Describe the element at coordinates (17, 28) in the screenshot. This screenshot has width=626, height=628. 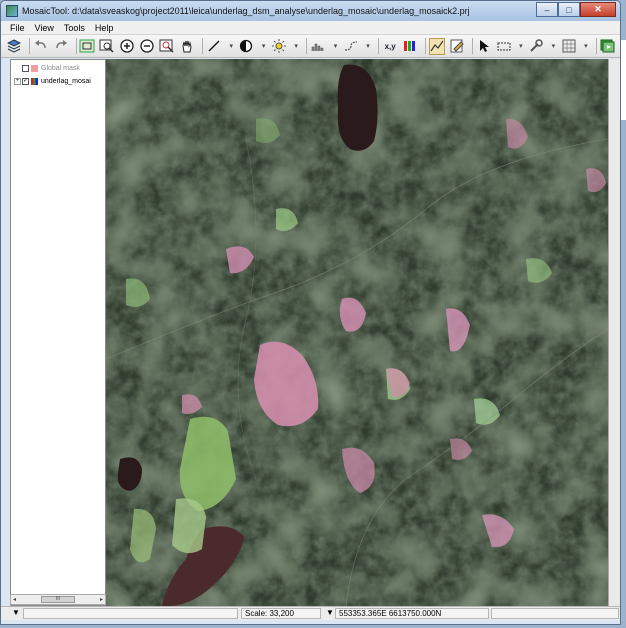
I see `menu-file: File` at that location.